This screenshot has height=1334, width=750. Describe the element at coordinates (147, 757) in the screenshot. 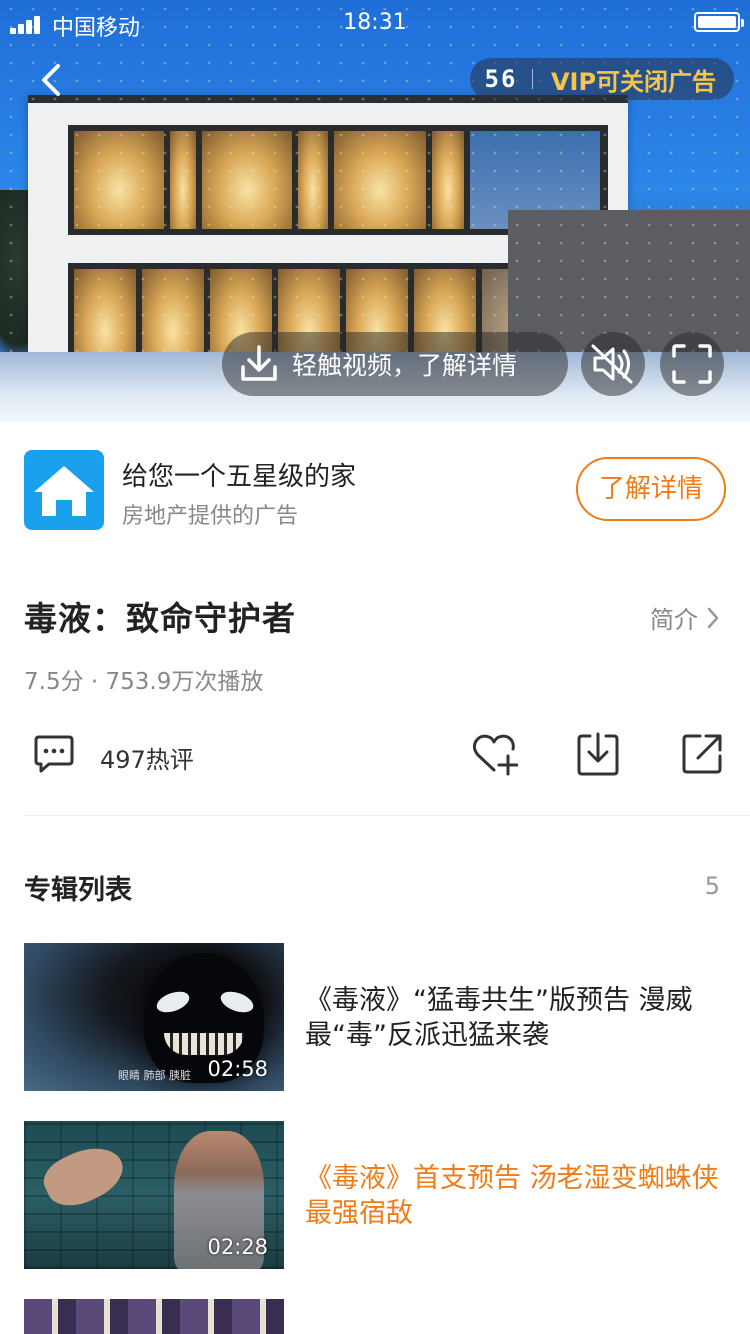

I see `comment-count: 497热评` at that location.